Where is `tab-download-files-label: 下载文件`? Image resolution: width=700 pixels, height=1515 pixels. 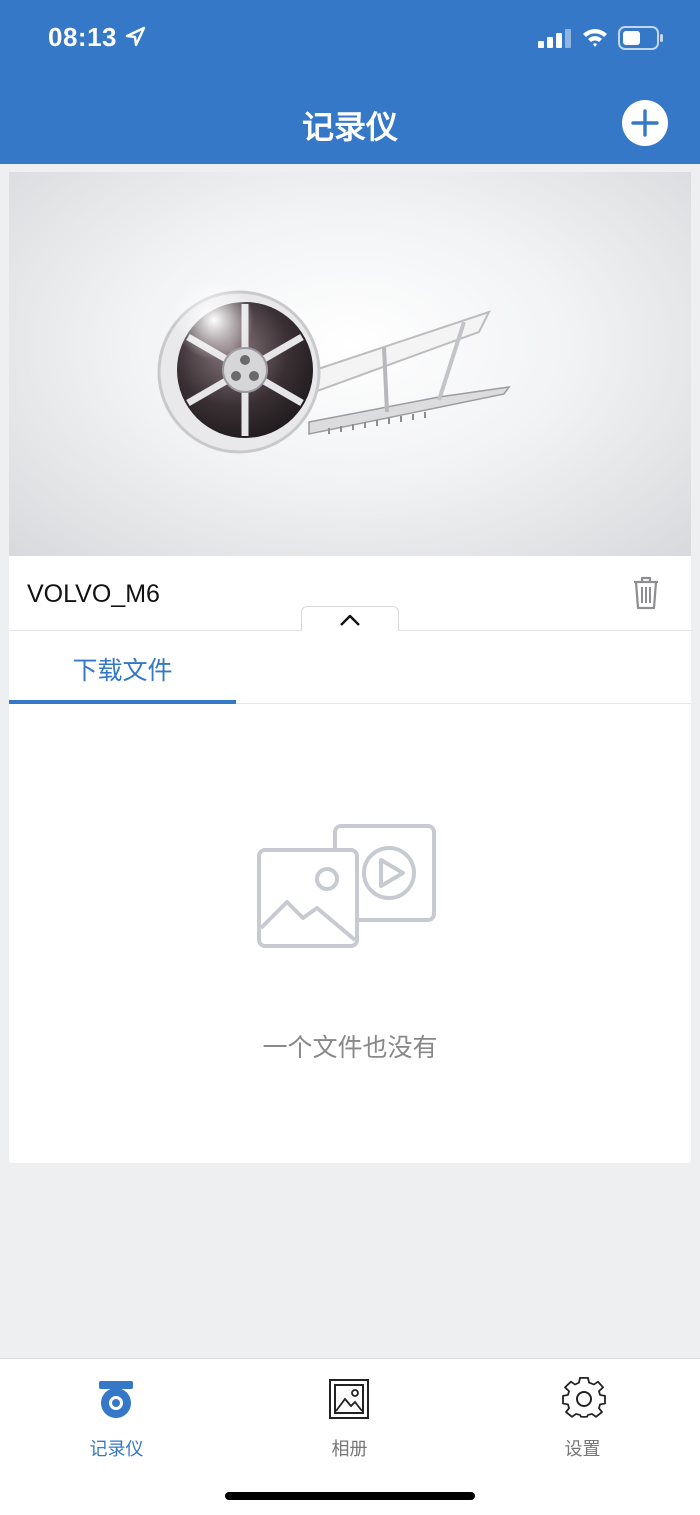 tab-download-files-label: 下载文件 is located at coordinates (122, 671).